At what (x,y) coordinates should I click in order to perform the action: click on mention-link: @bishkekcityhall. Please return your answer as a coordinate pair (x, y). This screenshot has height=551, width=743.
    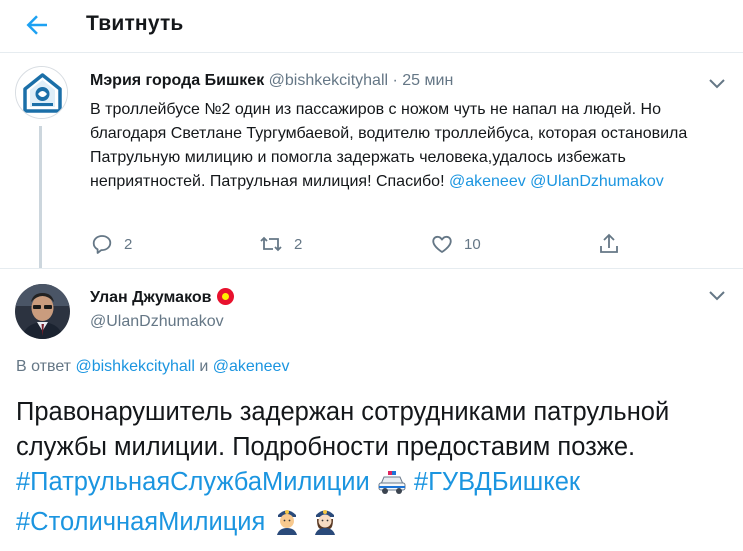
    Looking at the image, I should click on (134, 366).